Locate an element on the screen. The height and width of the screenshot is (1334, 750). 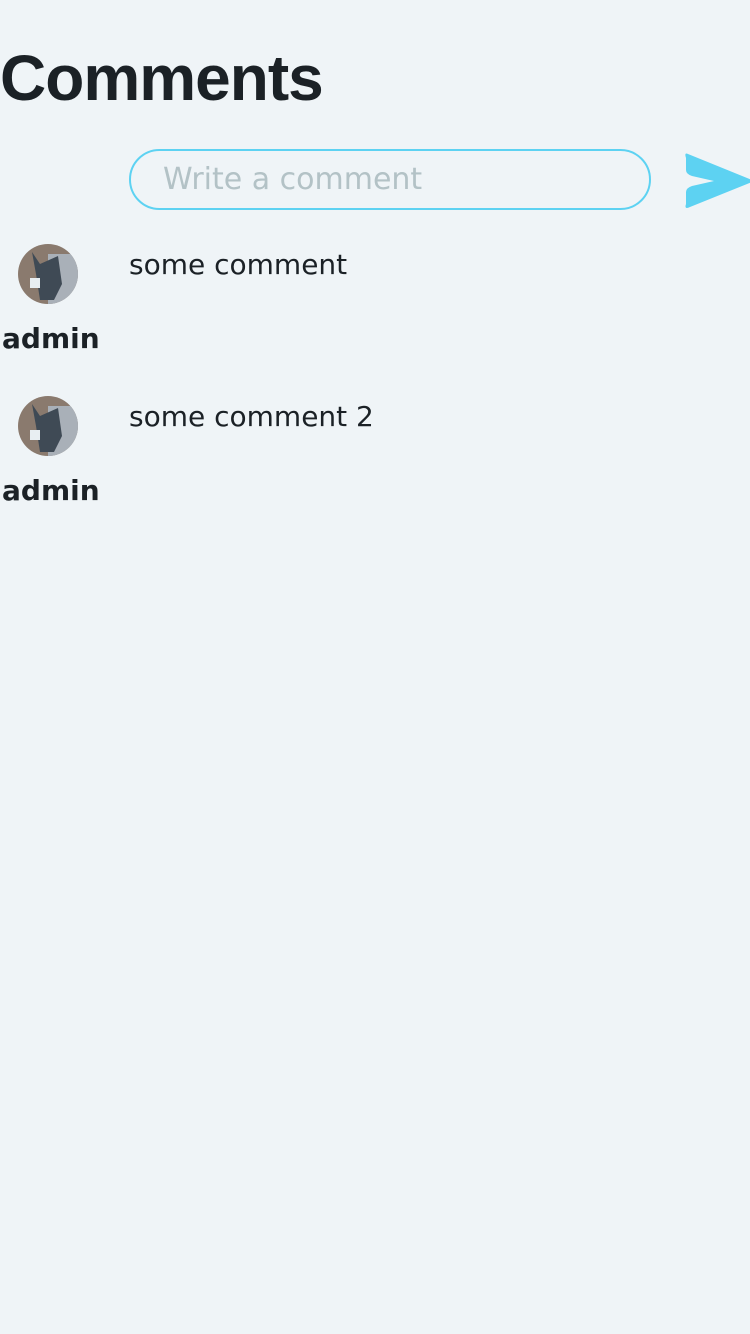
send-icon is located at coordinates (717, 181).